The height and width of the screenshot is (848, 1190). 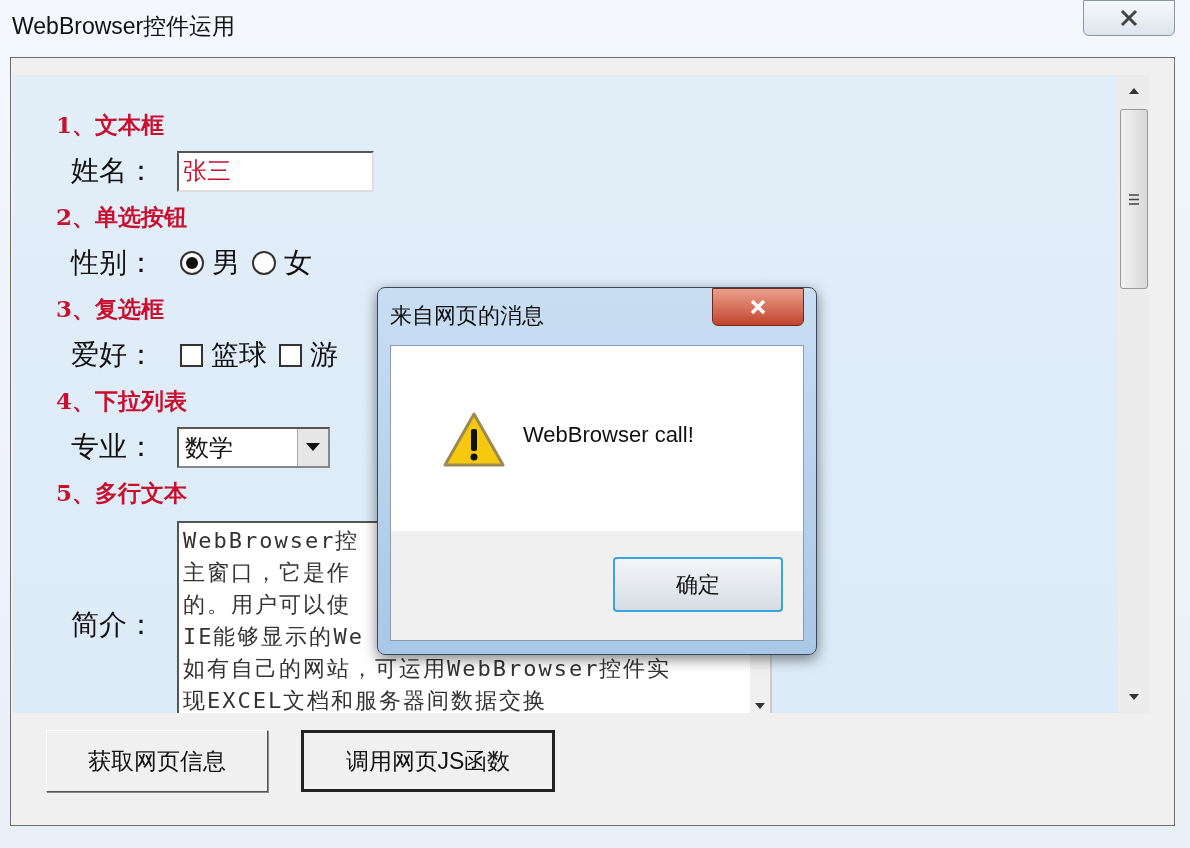 I want to click on option-label: 游, so click(x=324, y=355).